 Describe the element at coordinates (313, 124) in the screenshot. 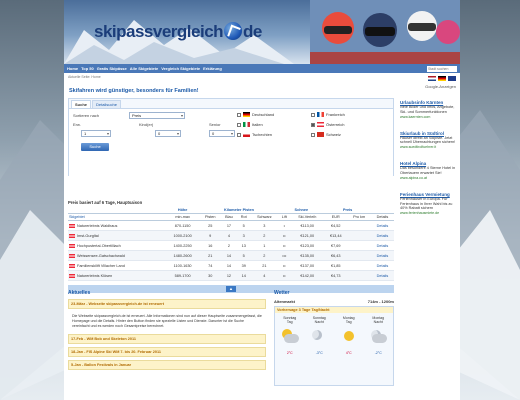

I see `checkbox-at` at that location.